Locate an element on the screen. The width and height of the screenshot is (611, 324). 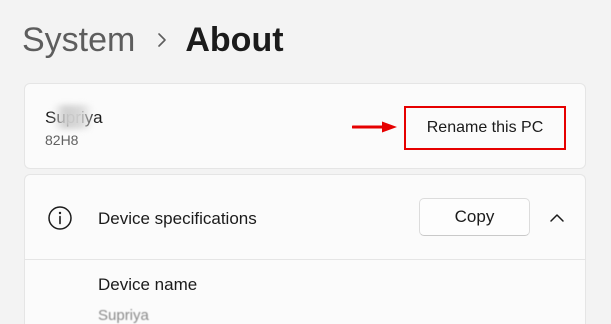
chevron-right-icon is located at coordinates (162, 40).